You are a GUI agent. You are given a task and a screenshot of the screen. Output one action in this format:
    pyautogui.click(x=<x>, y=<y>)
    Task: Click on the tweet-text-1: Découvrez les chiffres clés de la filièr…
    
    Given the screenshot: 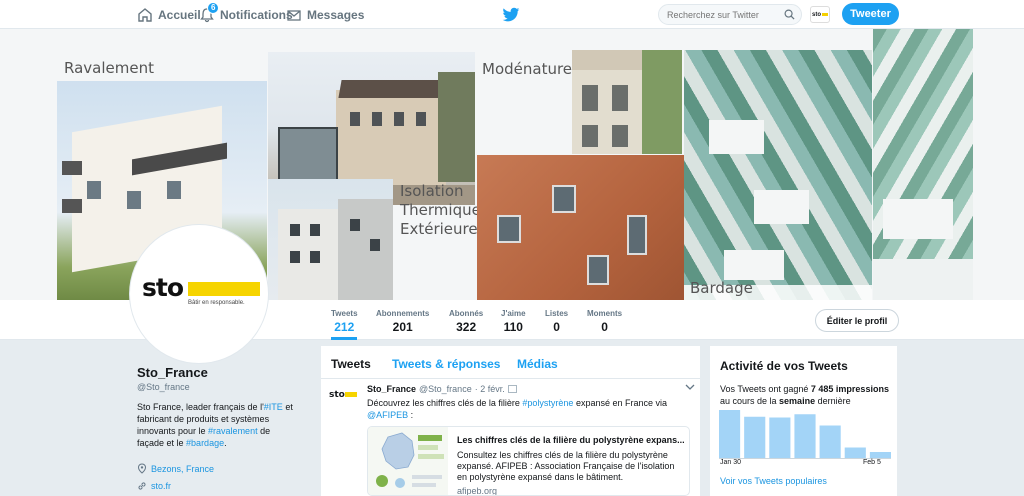 What is the action you would take?
    pyautogui.click(x=445, y=403)
    